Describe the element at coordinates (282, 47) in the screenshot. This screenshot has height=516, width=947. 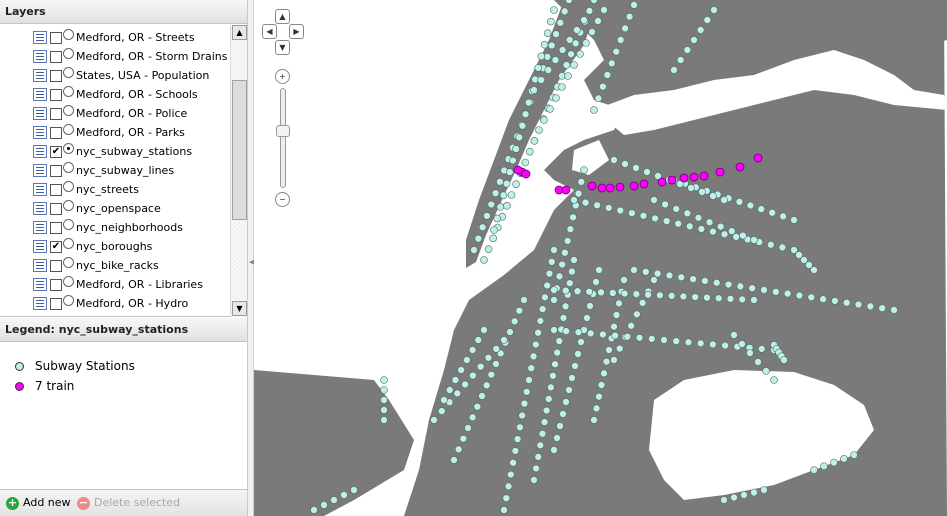
I see `pan-down-button: ▼` at that location.